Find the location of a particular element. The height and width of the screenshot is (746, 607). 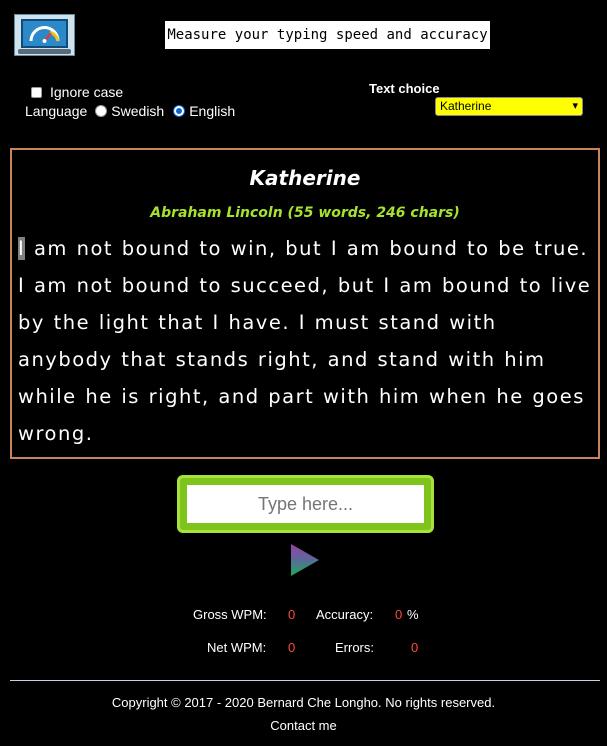

text-choice-label: Text choice is located at coordinates (404, 88).